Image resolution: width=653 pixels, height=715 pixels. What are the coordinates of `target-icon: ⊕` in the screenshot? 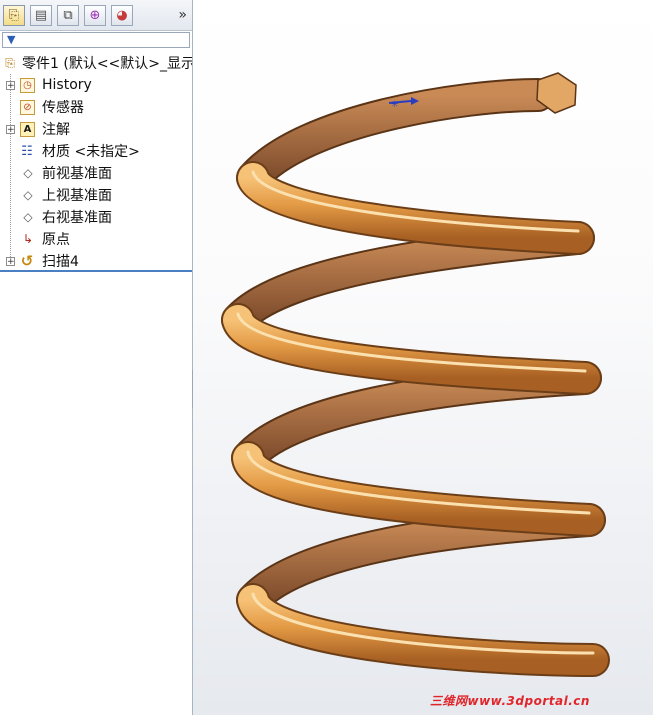 It's located at (95, 15).